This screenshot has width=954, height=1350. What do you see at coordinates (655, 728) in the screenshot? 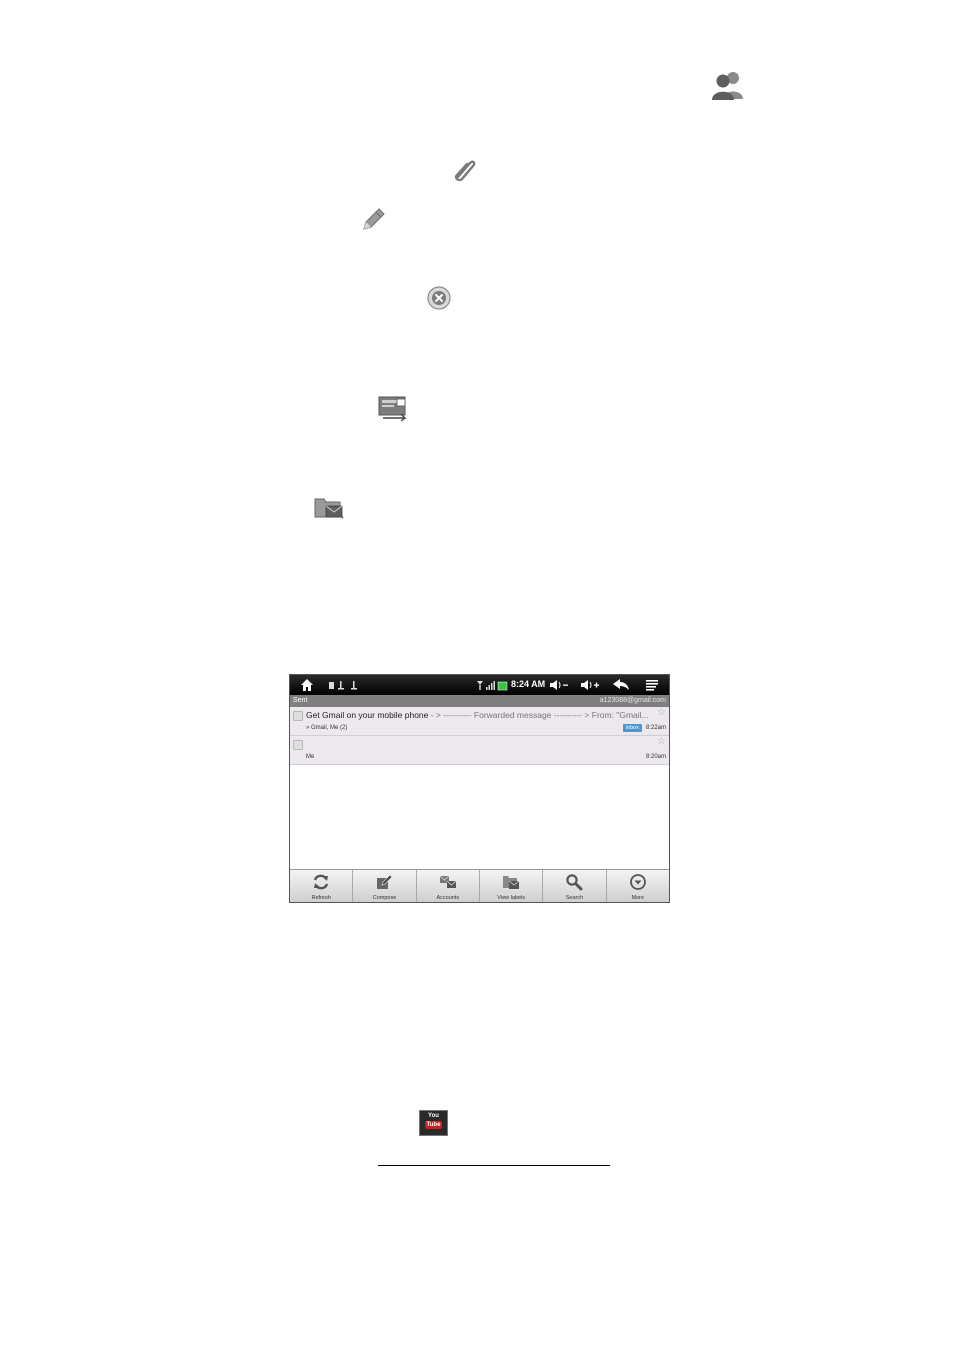
I see `message-time: 8:22am` at bounding box center [655, 728].